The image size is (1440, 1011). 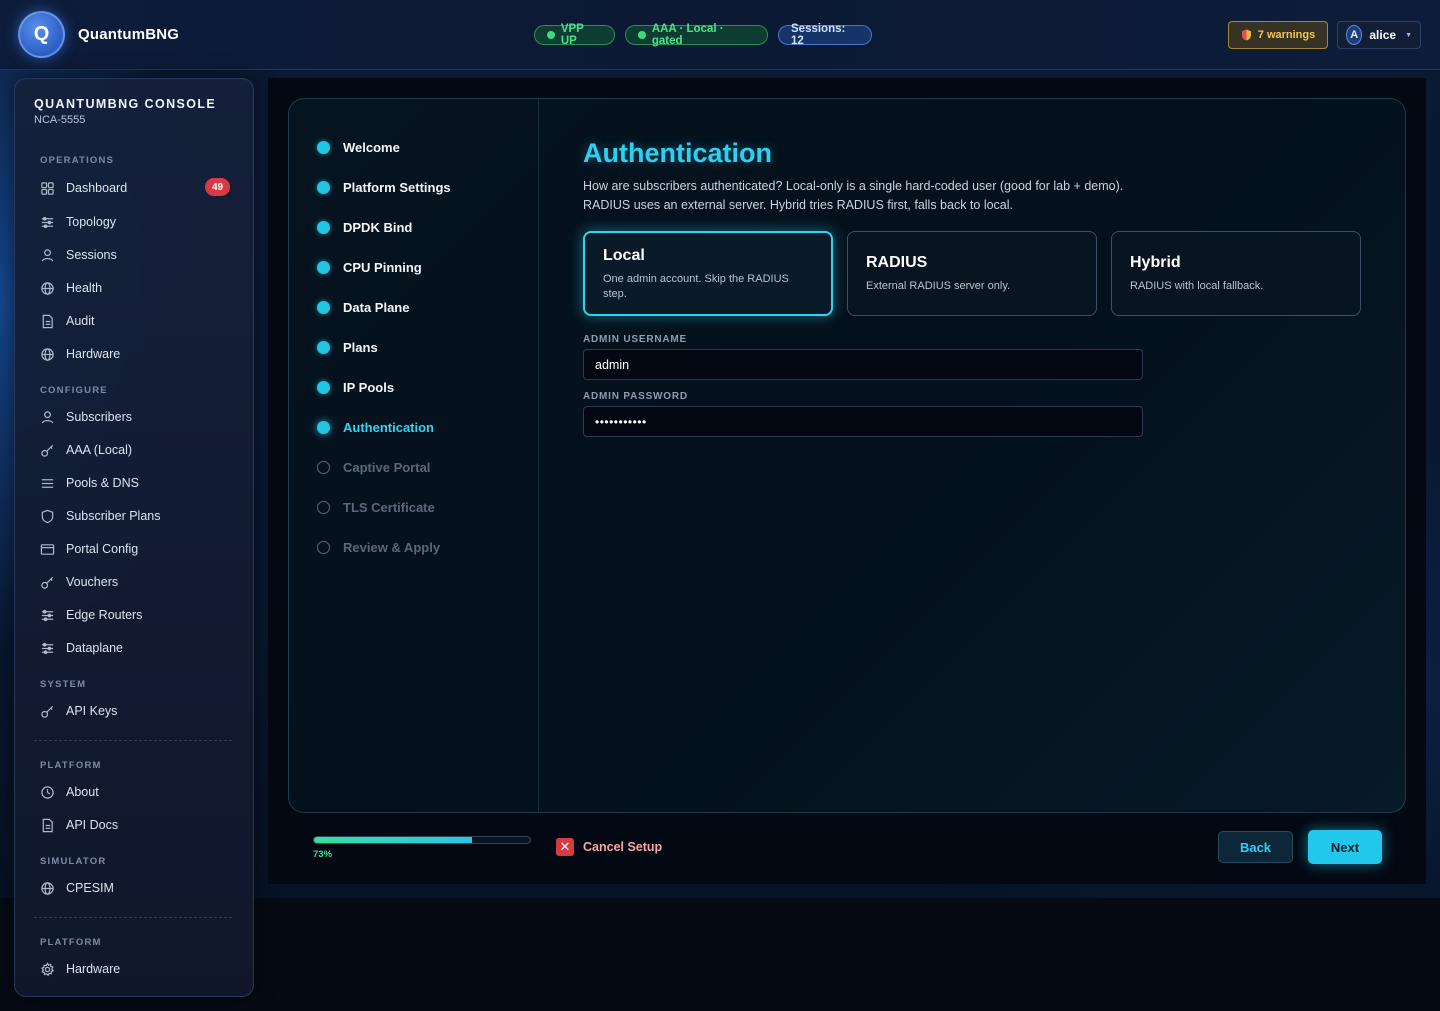 What do you see at coordinates (74, 390) in the screenshot?
I see `section-configure: CONFIGURE` at bounding box center [74, 390].